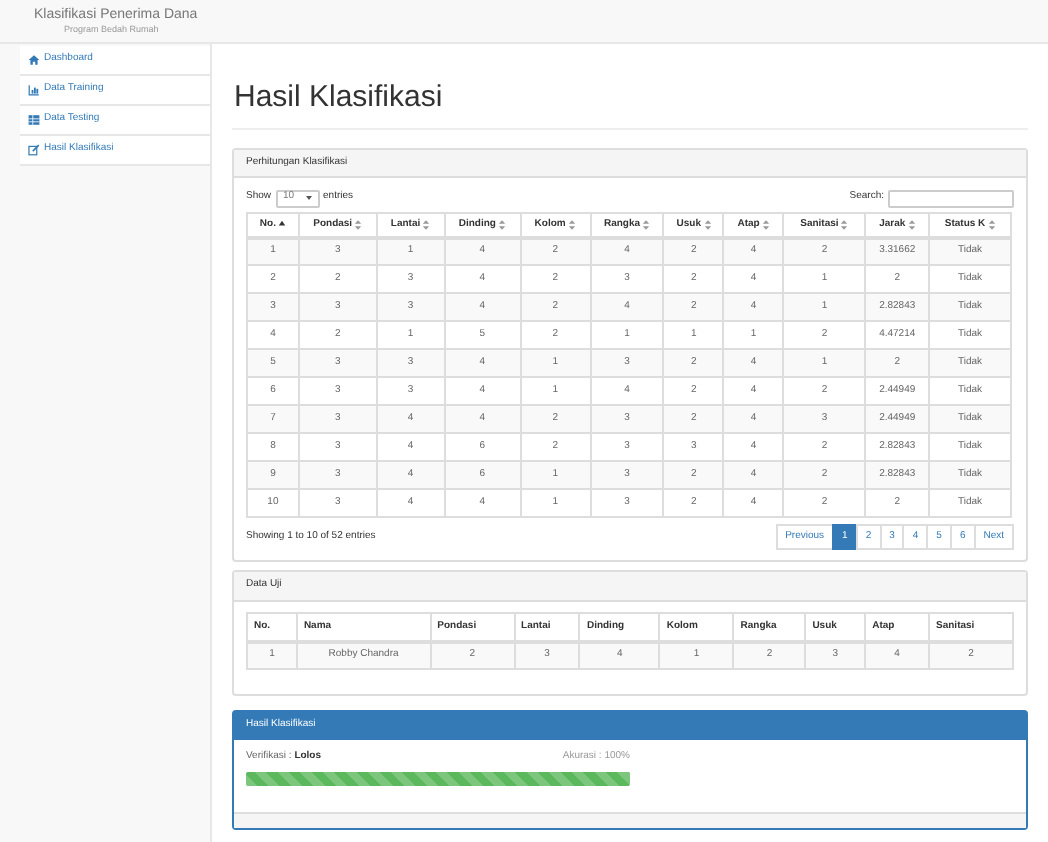  What do you see at coordinates (34, 60) in the screenshot?
I see `home-icon` at bounding box center [34, 60].